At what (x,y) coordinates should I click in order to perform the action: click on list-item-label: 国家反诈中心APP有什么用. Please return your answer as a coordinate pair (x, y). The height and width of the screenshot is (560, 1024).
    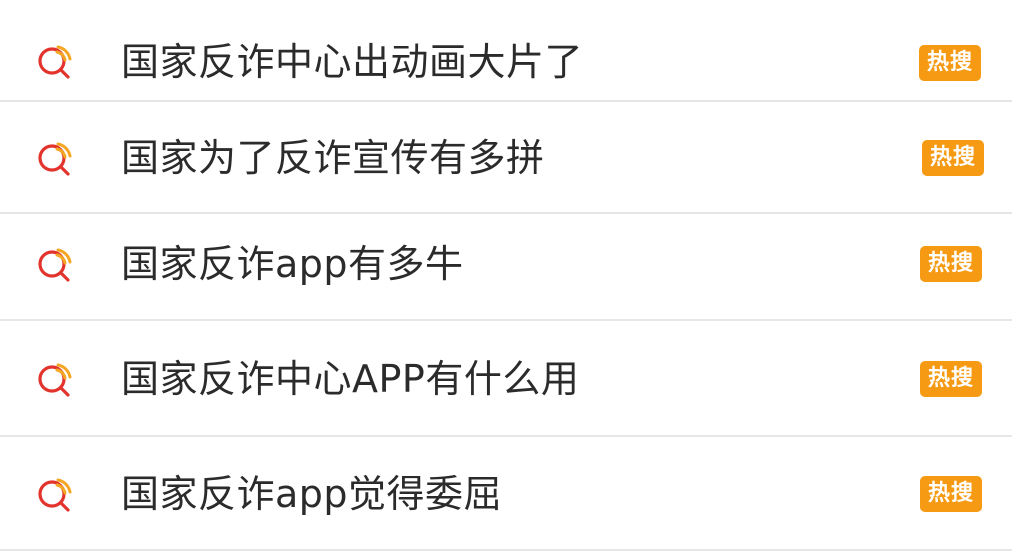
    Looking at the image, I should click on (350, 379).